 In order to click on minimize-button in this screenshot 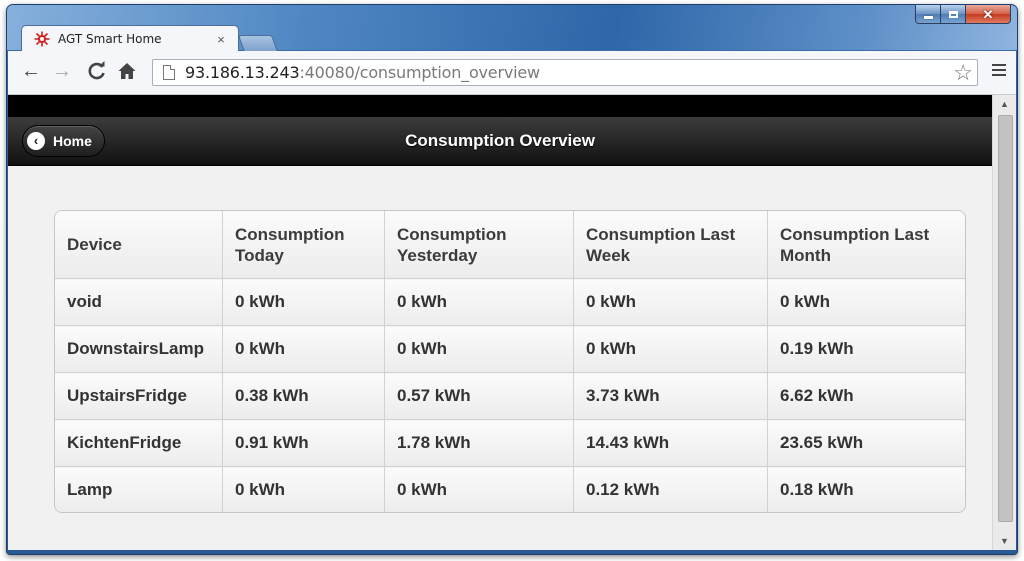, I will do `click(928, 14)`.